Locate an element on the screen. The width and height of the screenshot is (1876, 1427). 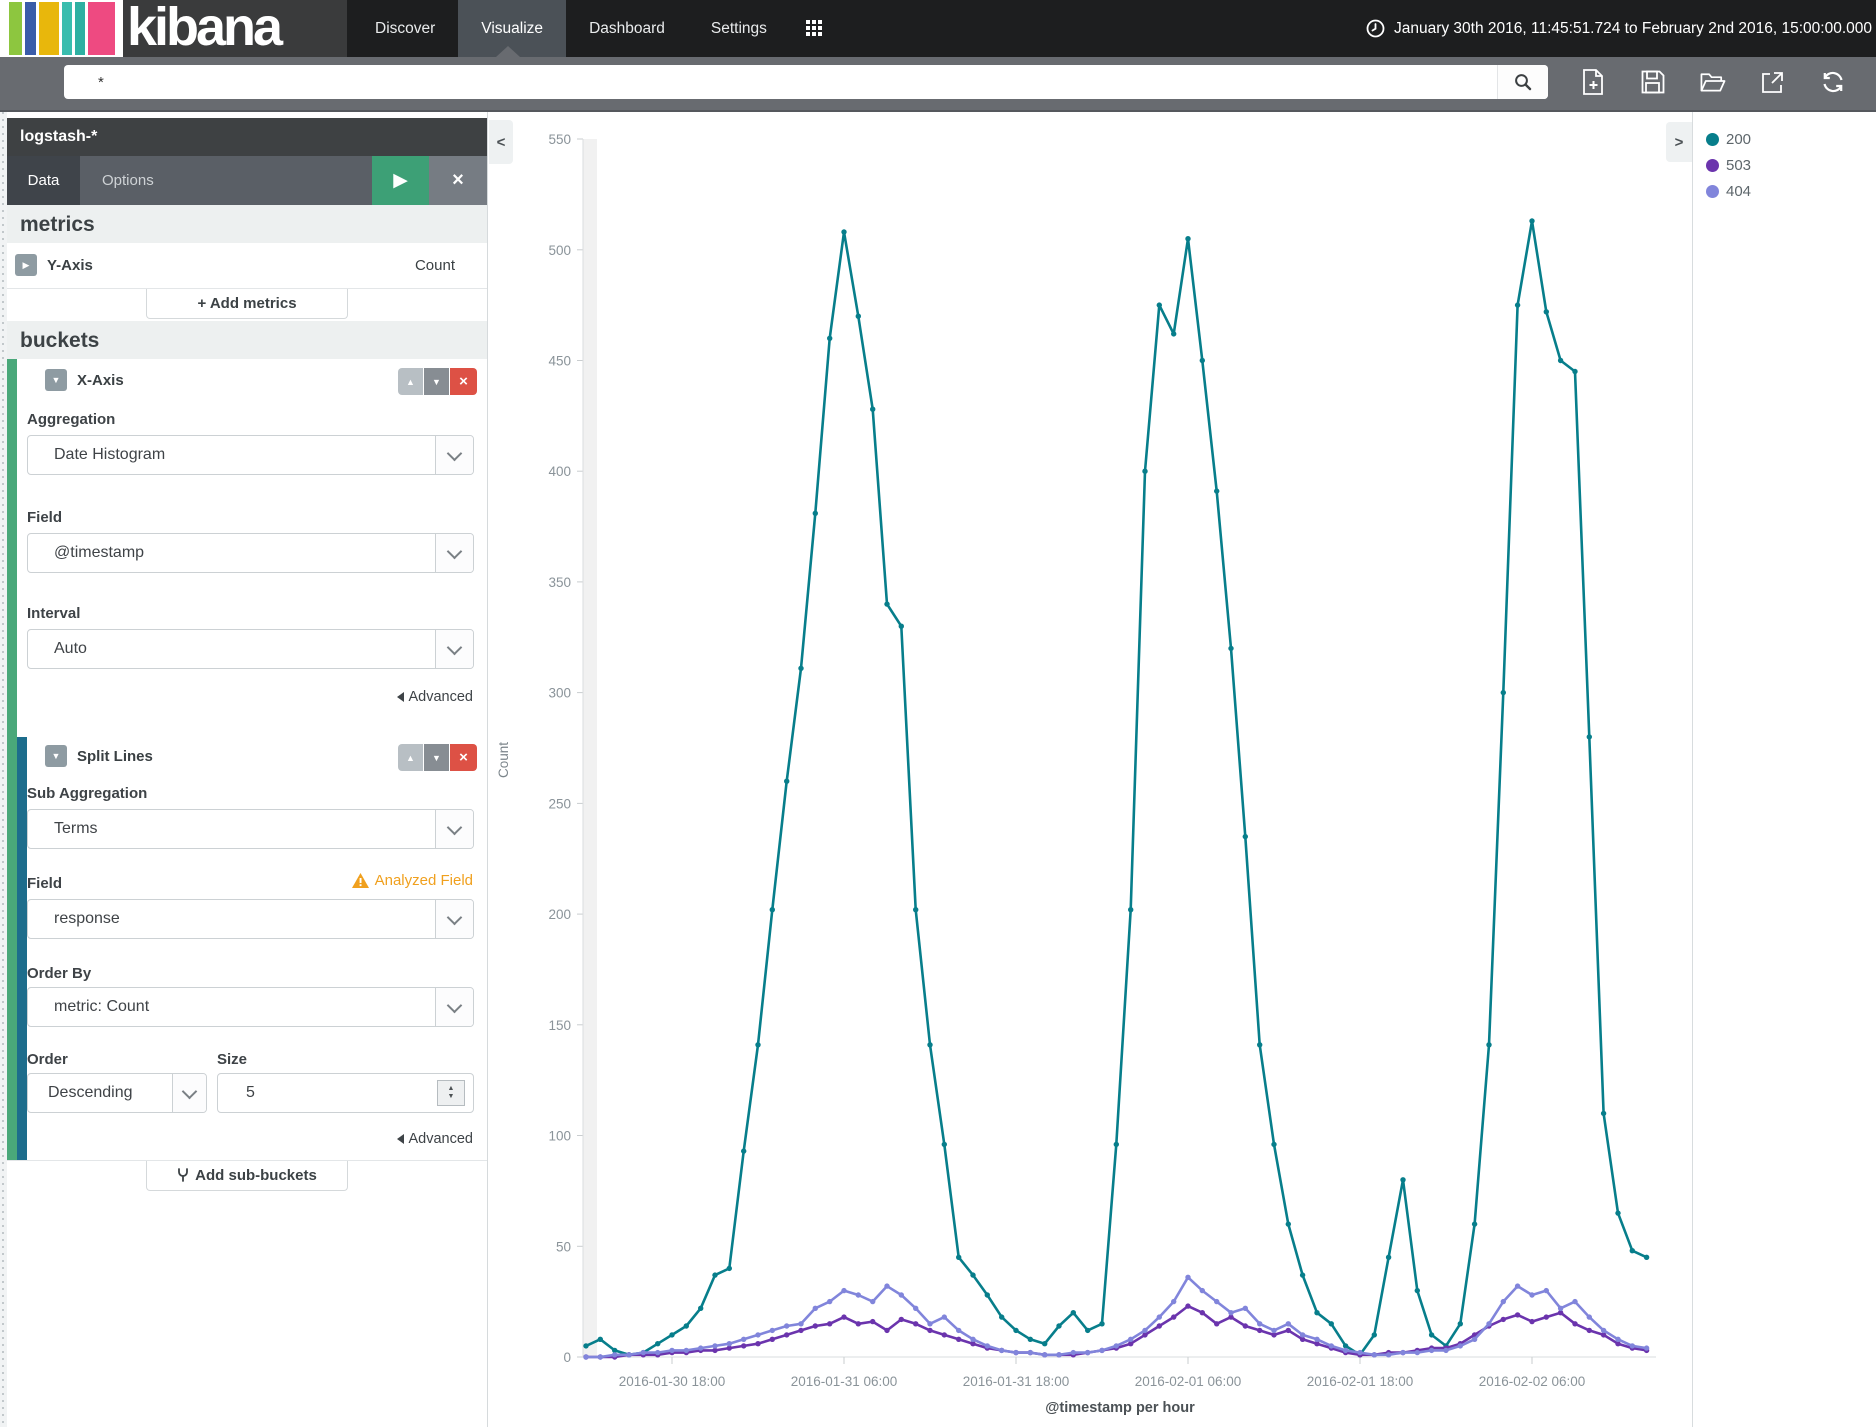
search-input: * is located at coordinates (806, 82).